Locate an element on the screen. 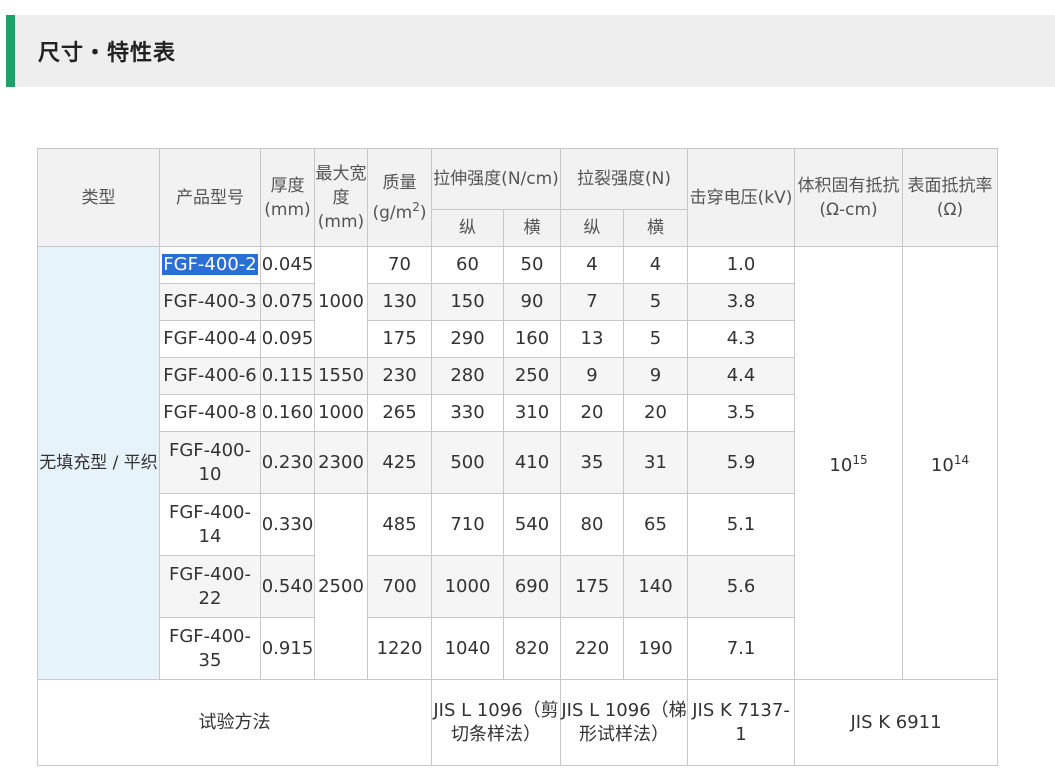  tensile-long-cell: 290 is located at coordinates (467, 339).